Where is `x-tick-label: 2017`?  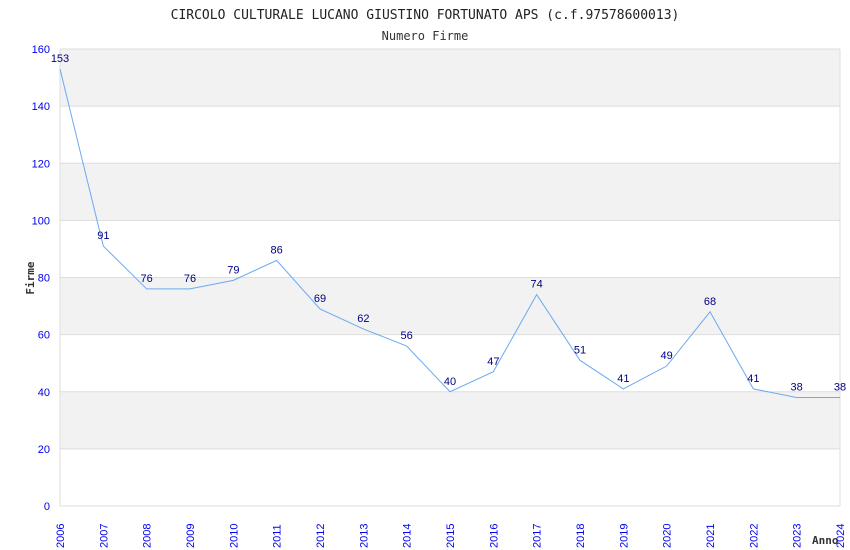 x-tick-label: 2017 is located at coordinates (538, 536).